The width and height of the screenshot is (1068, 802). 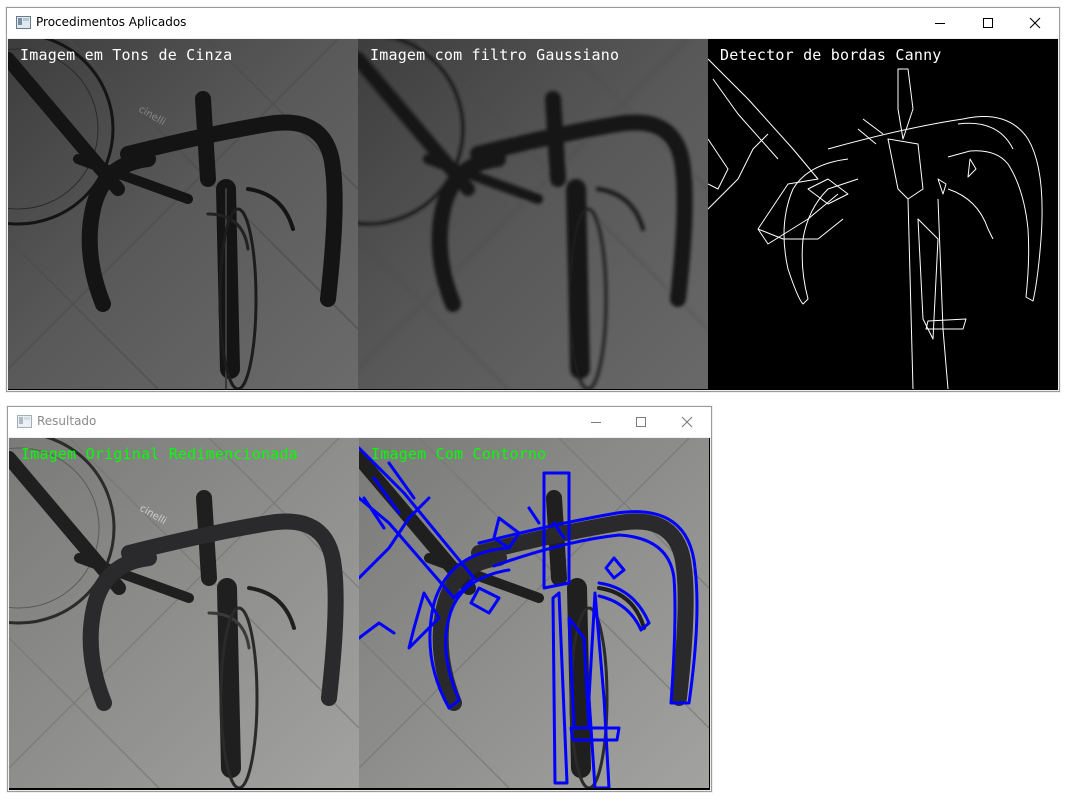 I want to click on grayscale-bike-image: cinelli, so click(x=183, y=214).